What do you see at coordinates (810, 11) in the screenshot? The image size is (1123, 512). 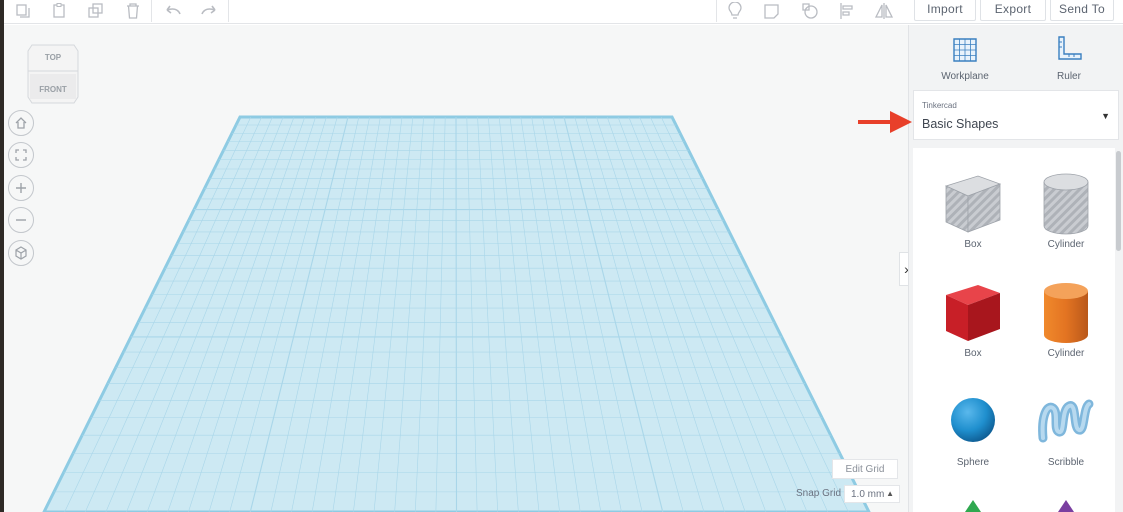 I see `show-all-icon` at bounding box center [810, 11].